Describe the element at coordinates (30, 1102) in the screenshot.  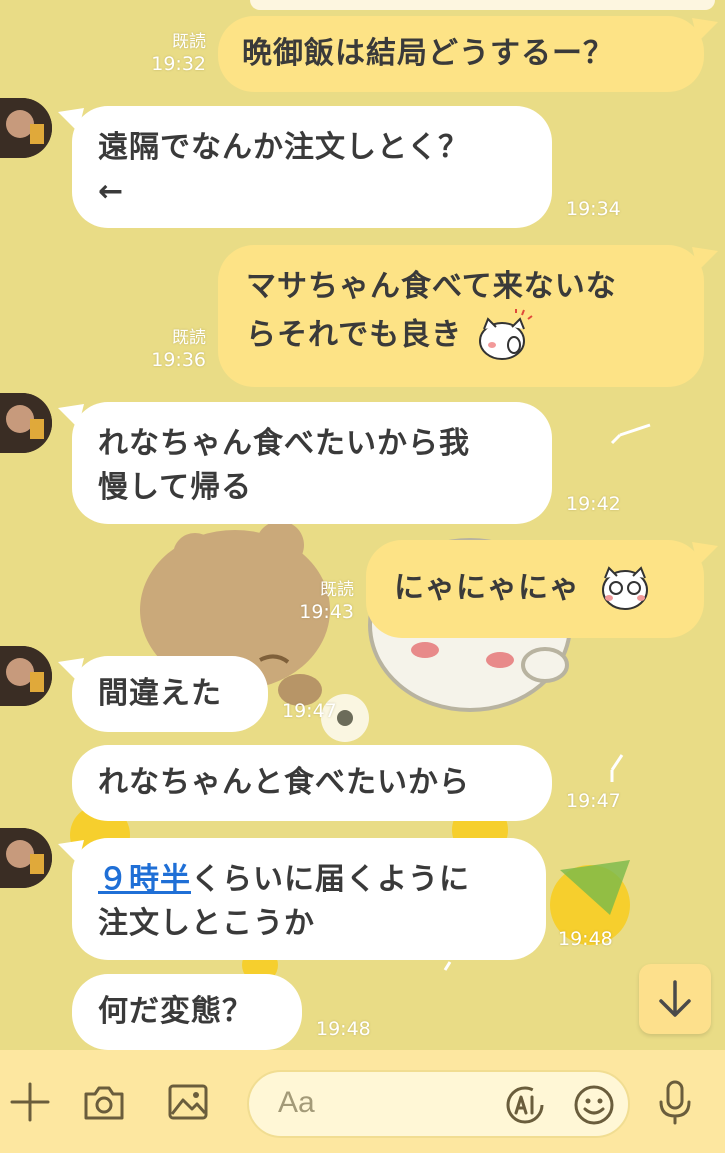
I see `plus-icon` at that location.